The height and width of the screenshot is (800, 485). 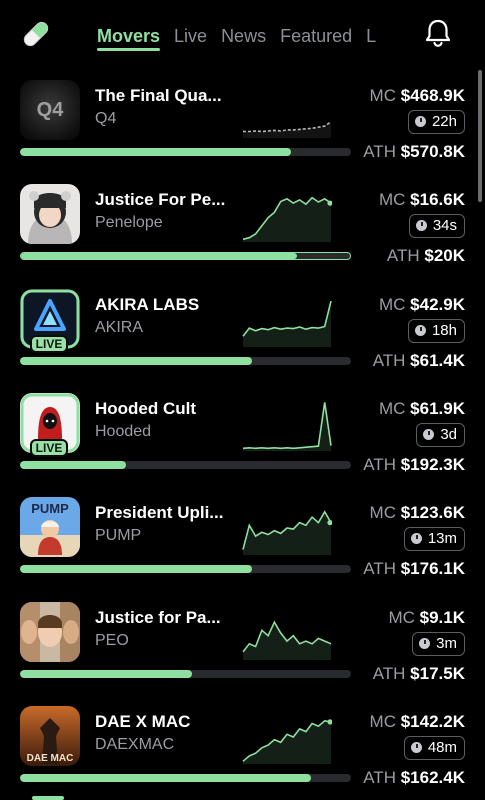 I want to click on all-time-high: ATH $162.4K, so click(x=414, y=778).